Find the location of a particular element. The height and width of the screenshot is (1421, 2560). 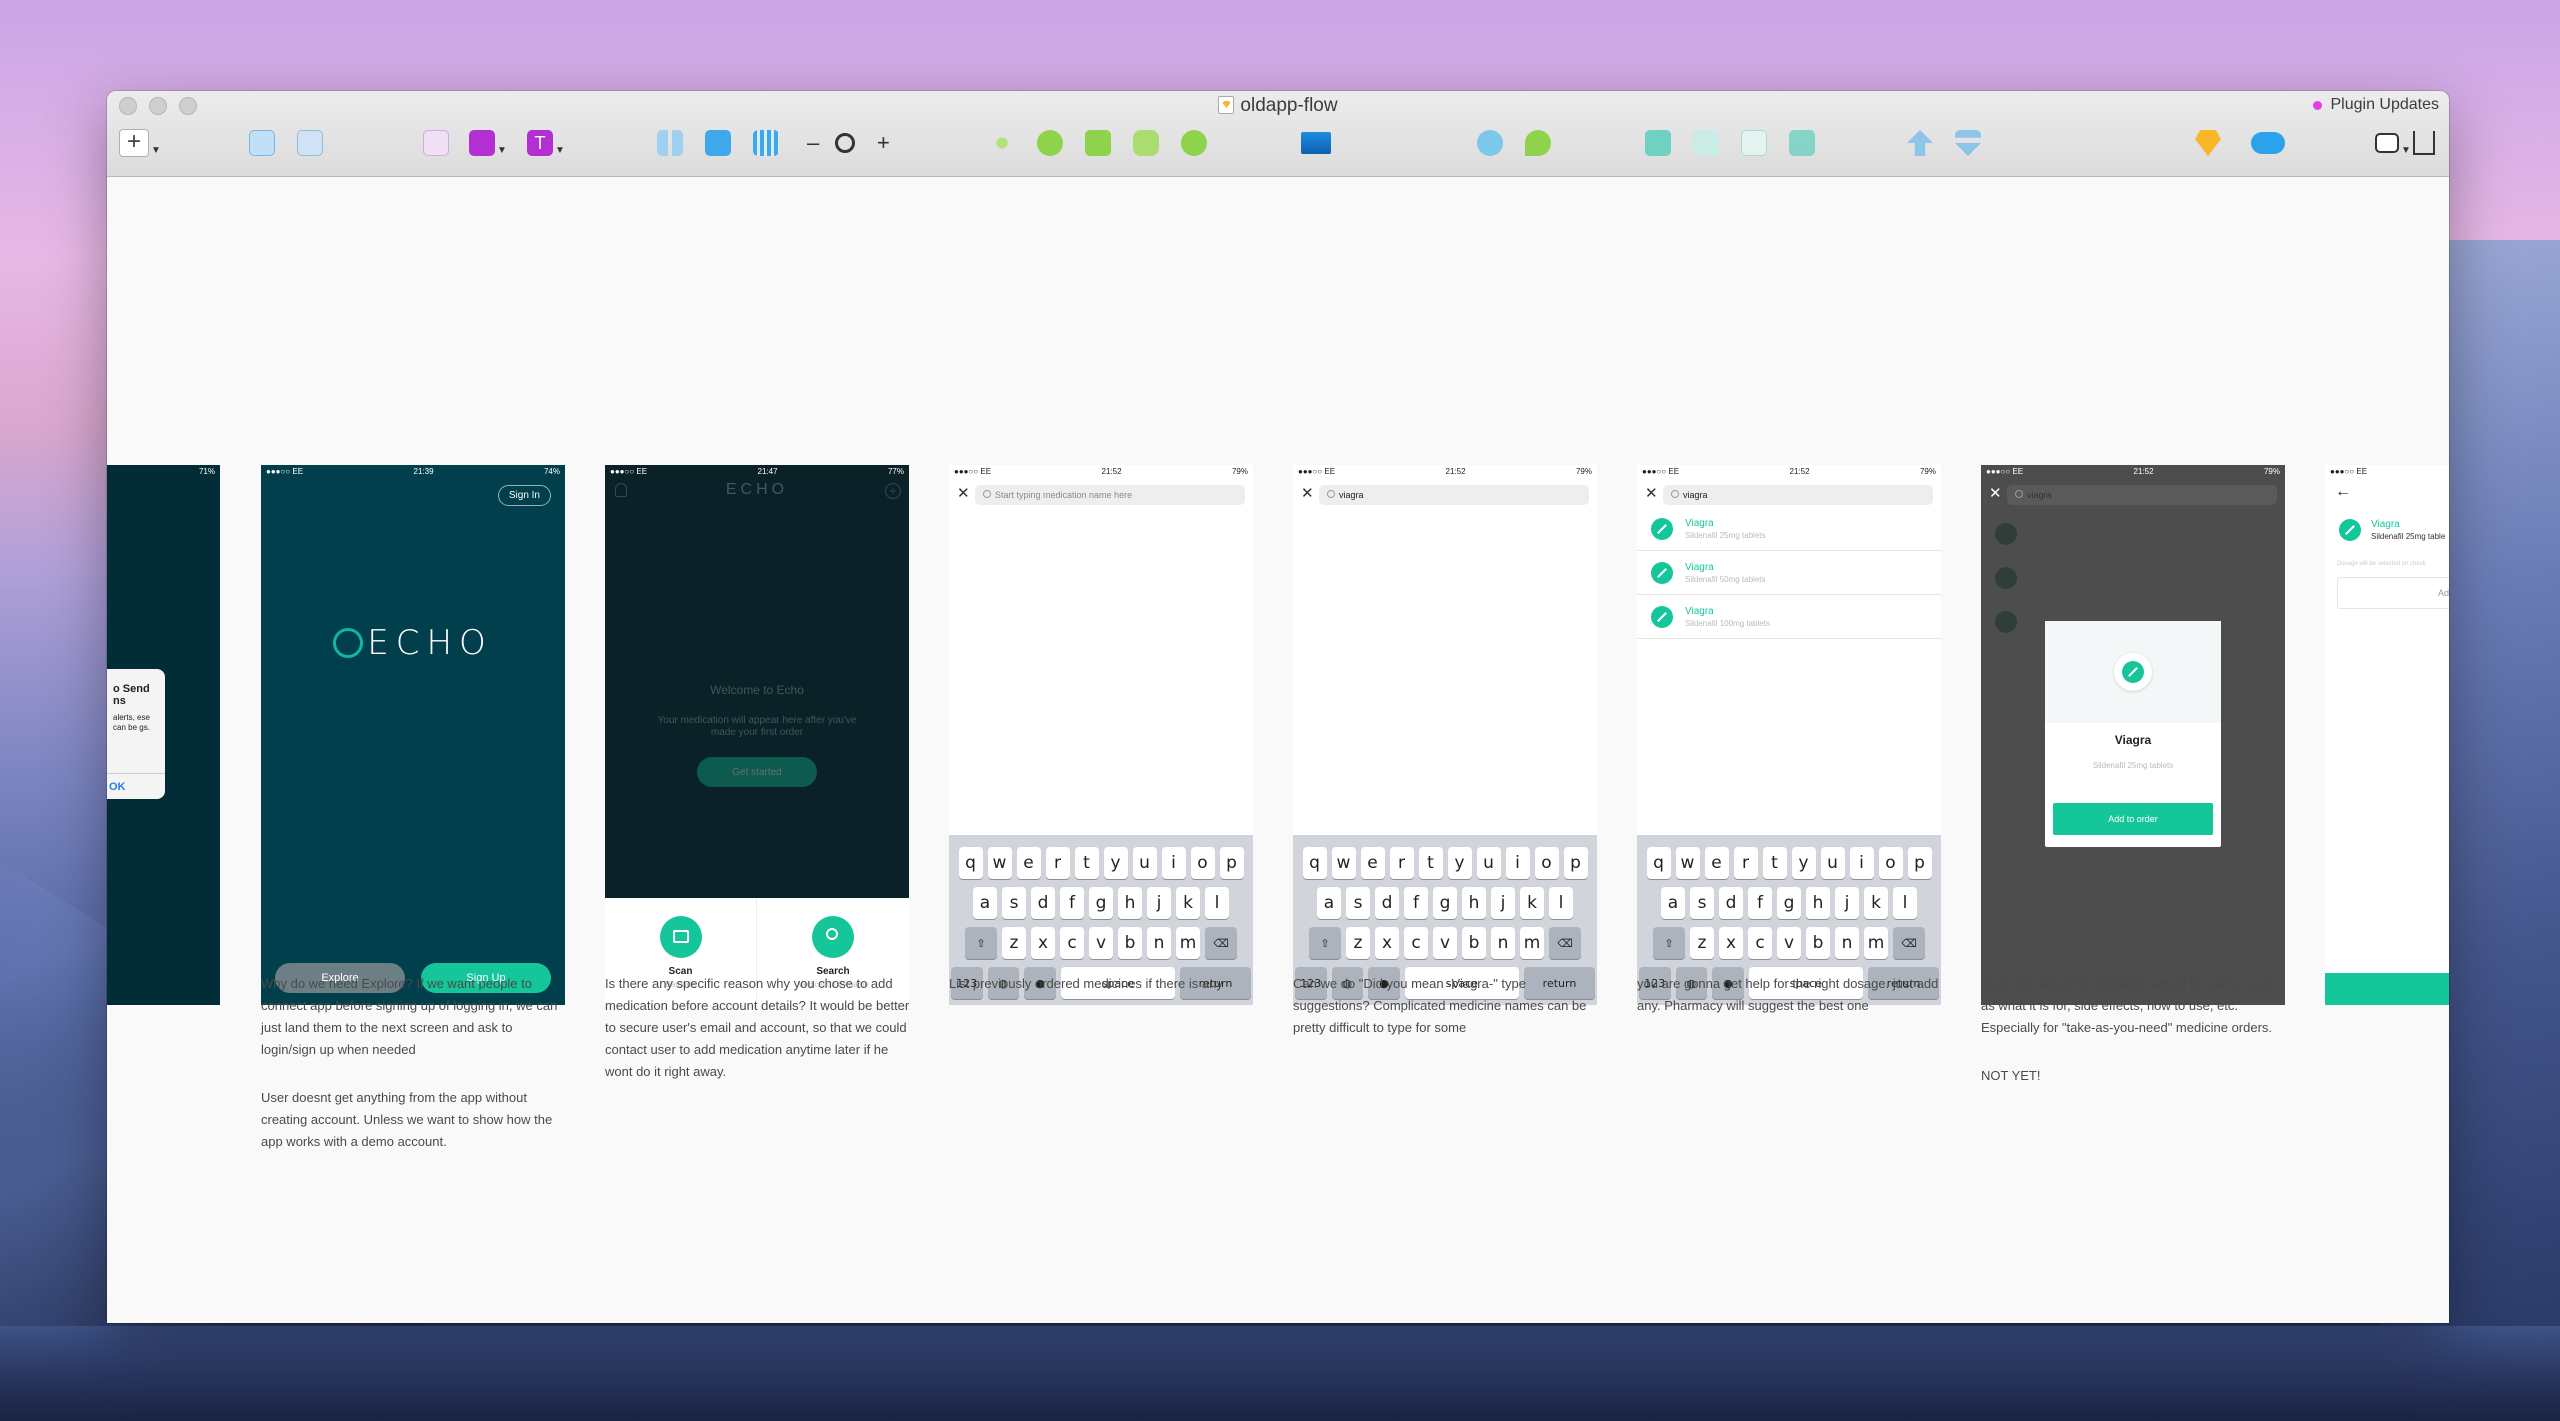

key: f is located at coordinates (1416, 903).